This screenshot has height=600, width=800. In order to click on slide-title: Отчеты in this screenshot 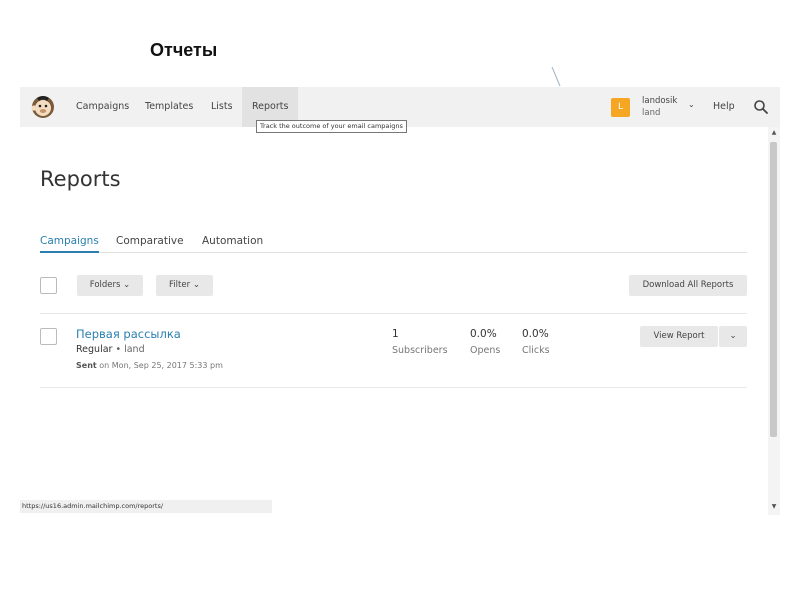, I will do `click(184, 50)`.